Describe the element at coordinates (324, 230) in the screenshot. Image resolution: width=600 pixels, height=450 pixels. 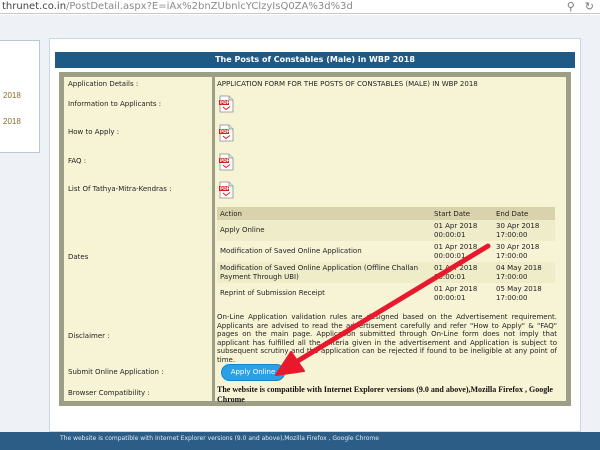
I see `row-action: Apply Online` at that location.